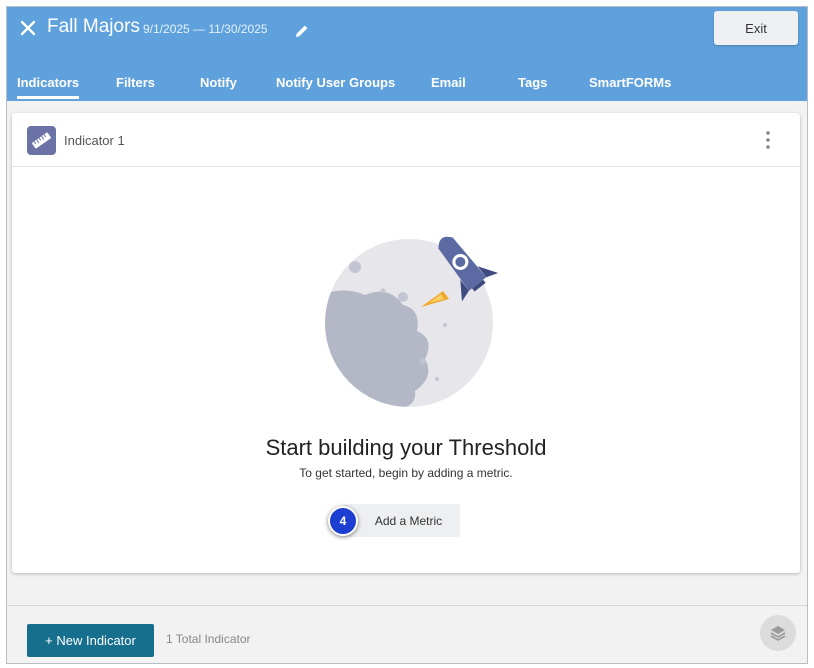 This screenshot has height=668, width=814. Describe the element at coordinates (93, 26) in the screenshot. I see `page-title: Fall Majors` at that location.